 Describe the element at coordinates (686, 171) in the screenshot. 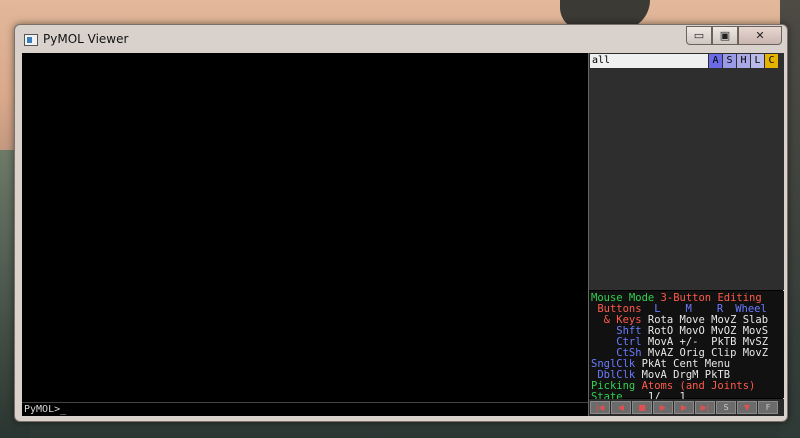

I see `object-list: all A S H L C` at that location.